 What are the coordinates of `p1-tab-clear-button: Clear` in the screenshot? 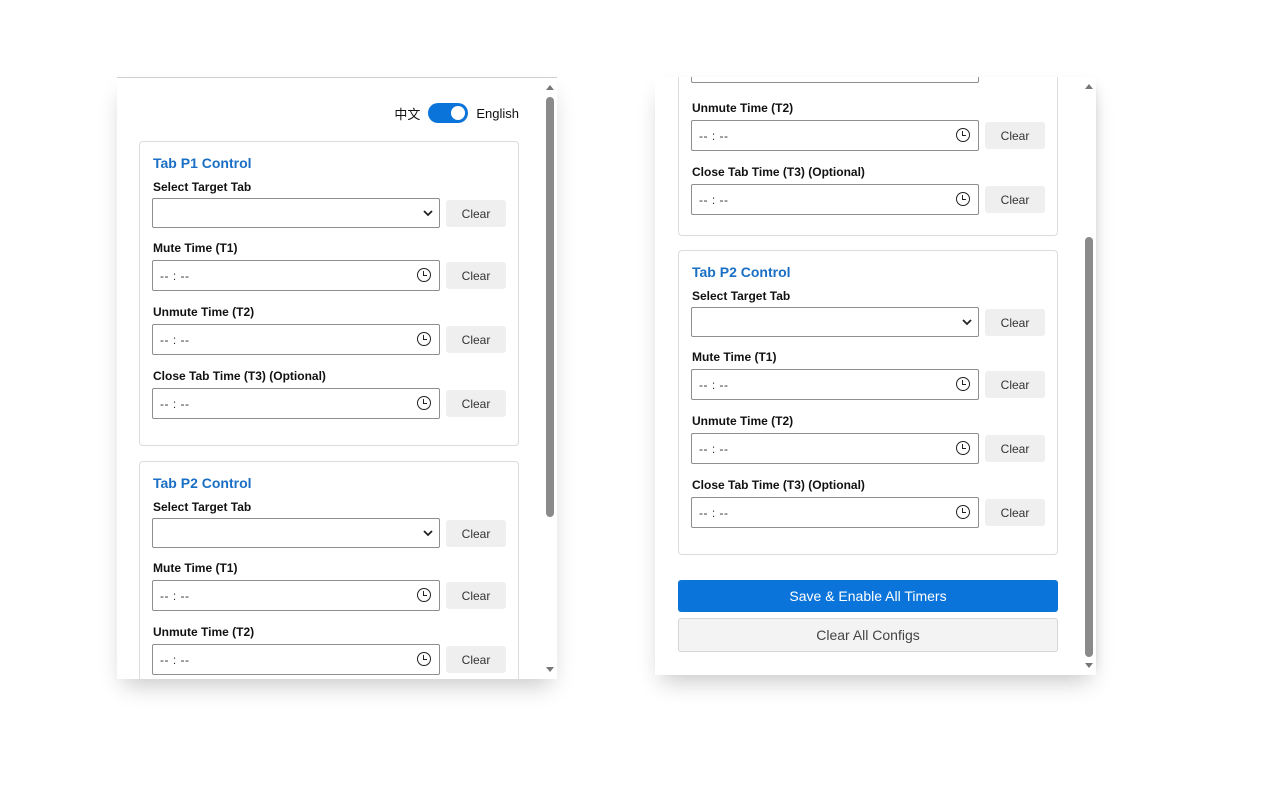 It's located at (476, 213).